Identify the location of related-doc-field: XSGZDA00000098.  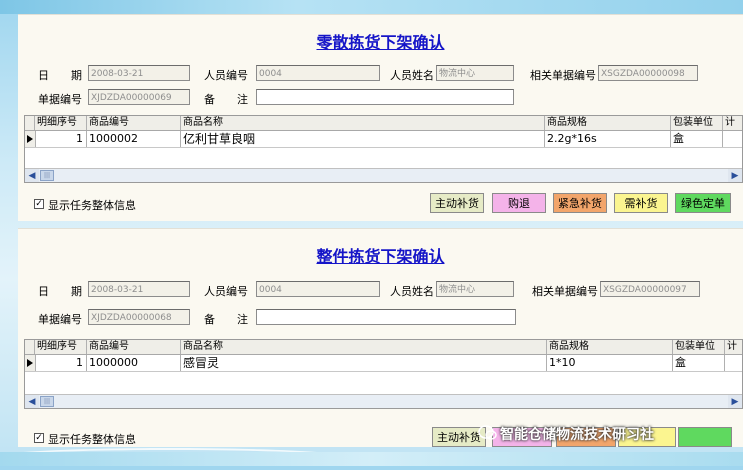
(648, 73).